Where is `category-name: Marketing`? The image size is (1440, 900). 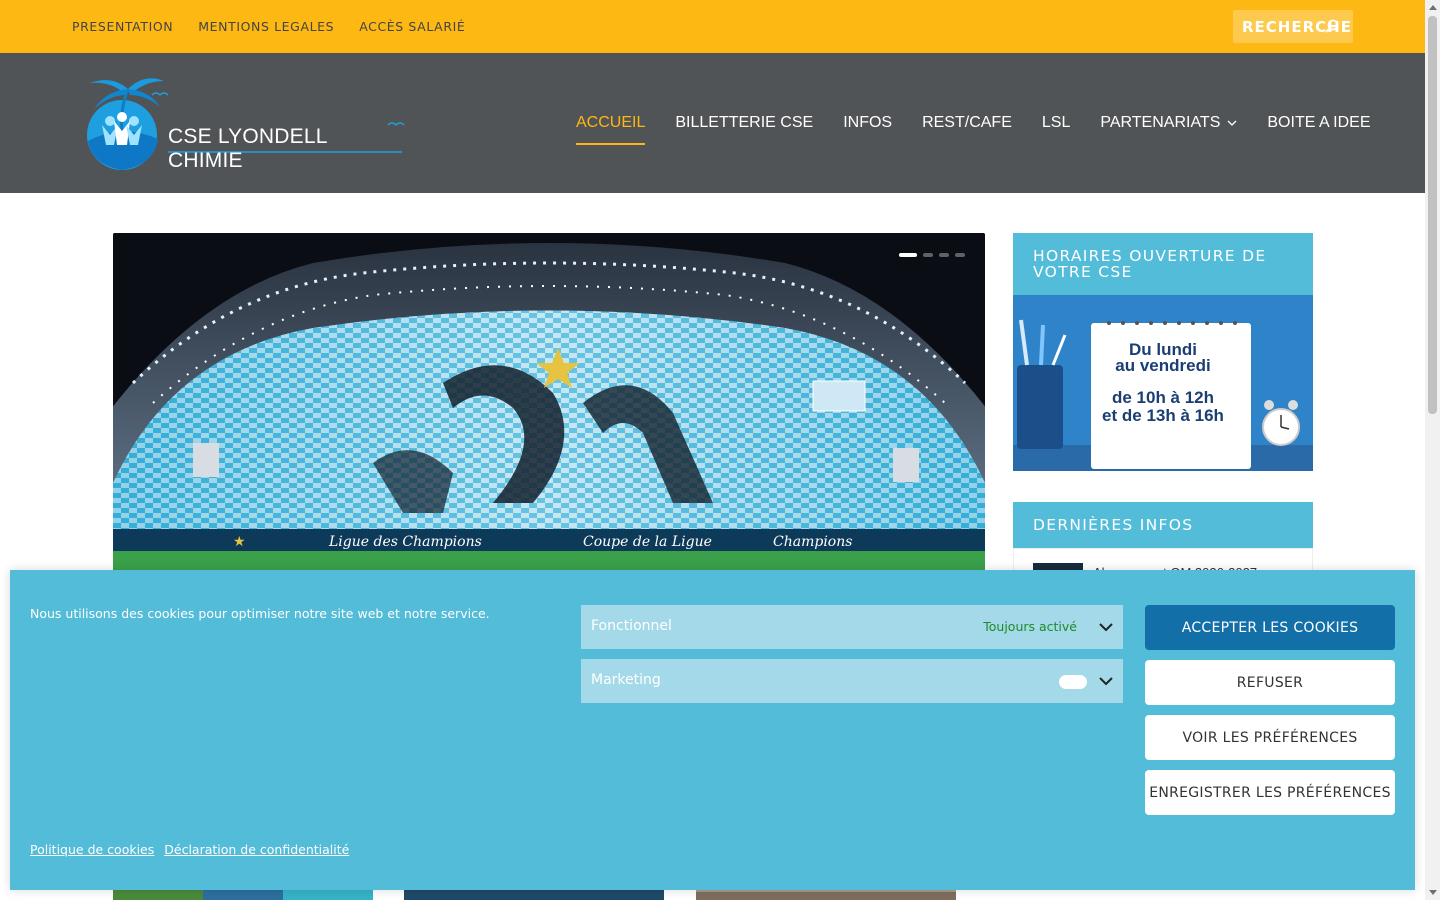 category-name: Marketing is located at coordinates (626, 680).